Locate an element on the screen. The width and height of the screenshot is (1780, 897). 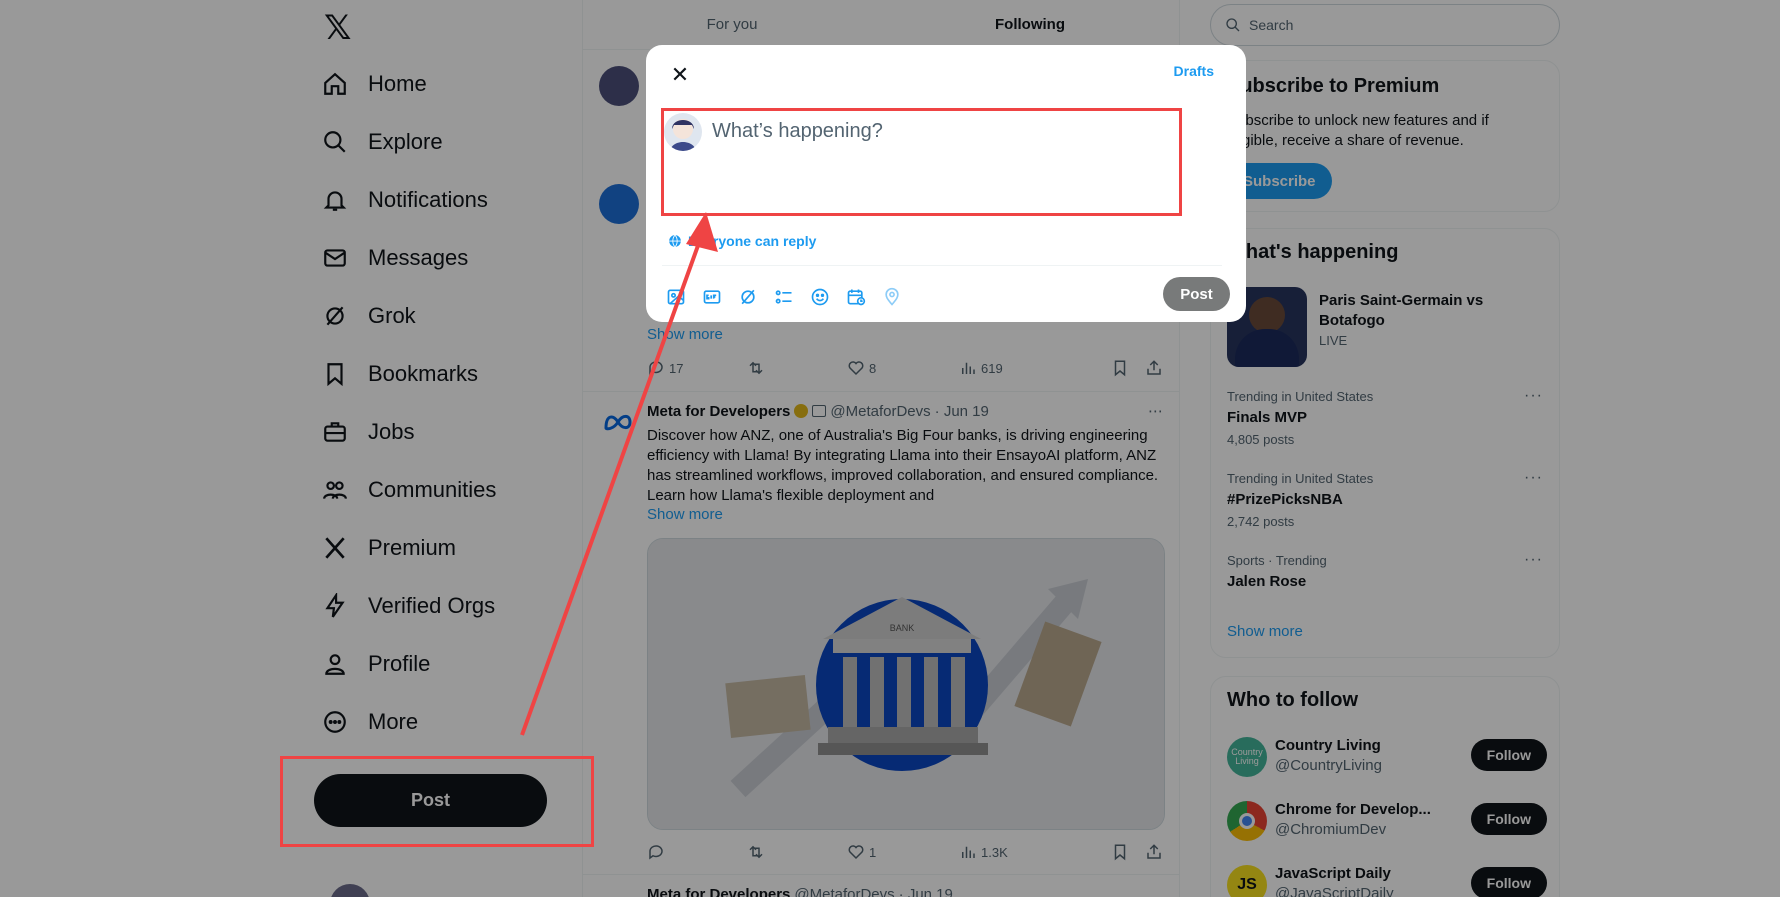
reply-setting-label: Everyone can reply is located at coordinates (752, 241).